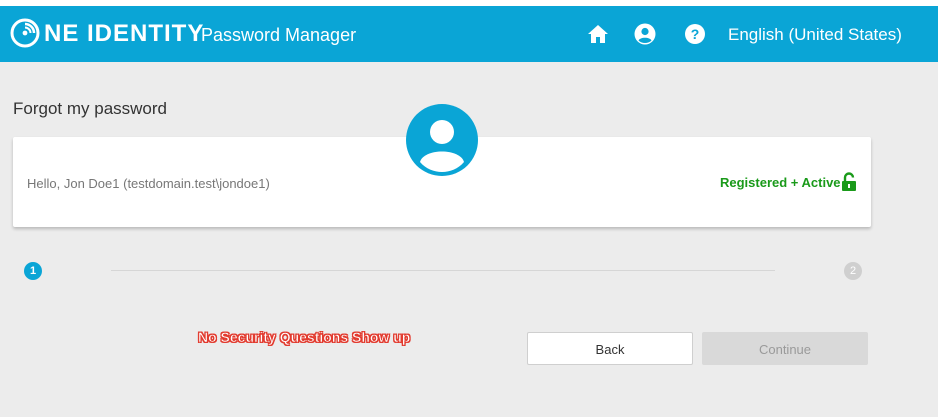 This screenshot has width=938, height=417. I want to click on language-selector: English (United States), so click(815, 35).